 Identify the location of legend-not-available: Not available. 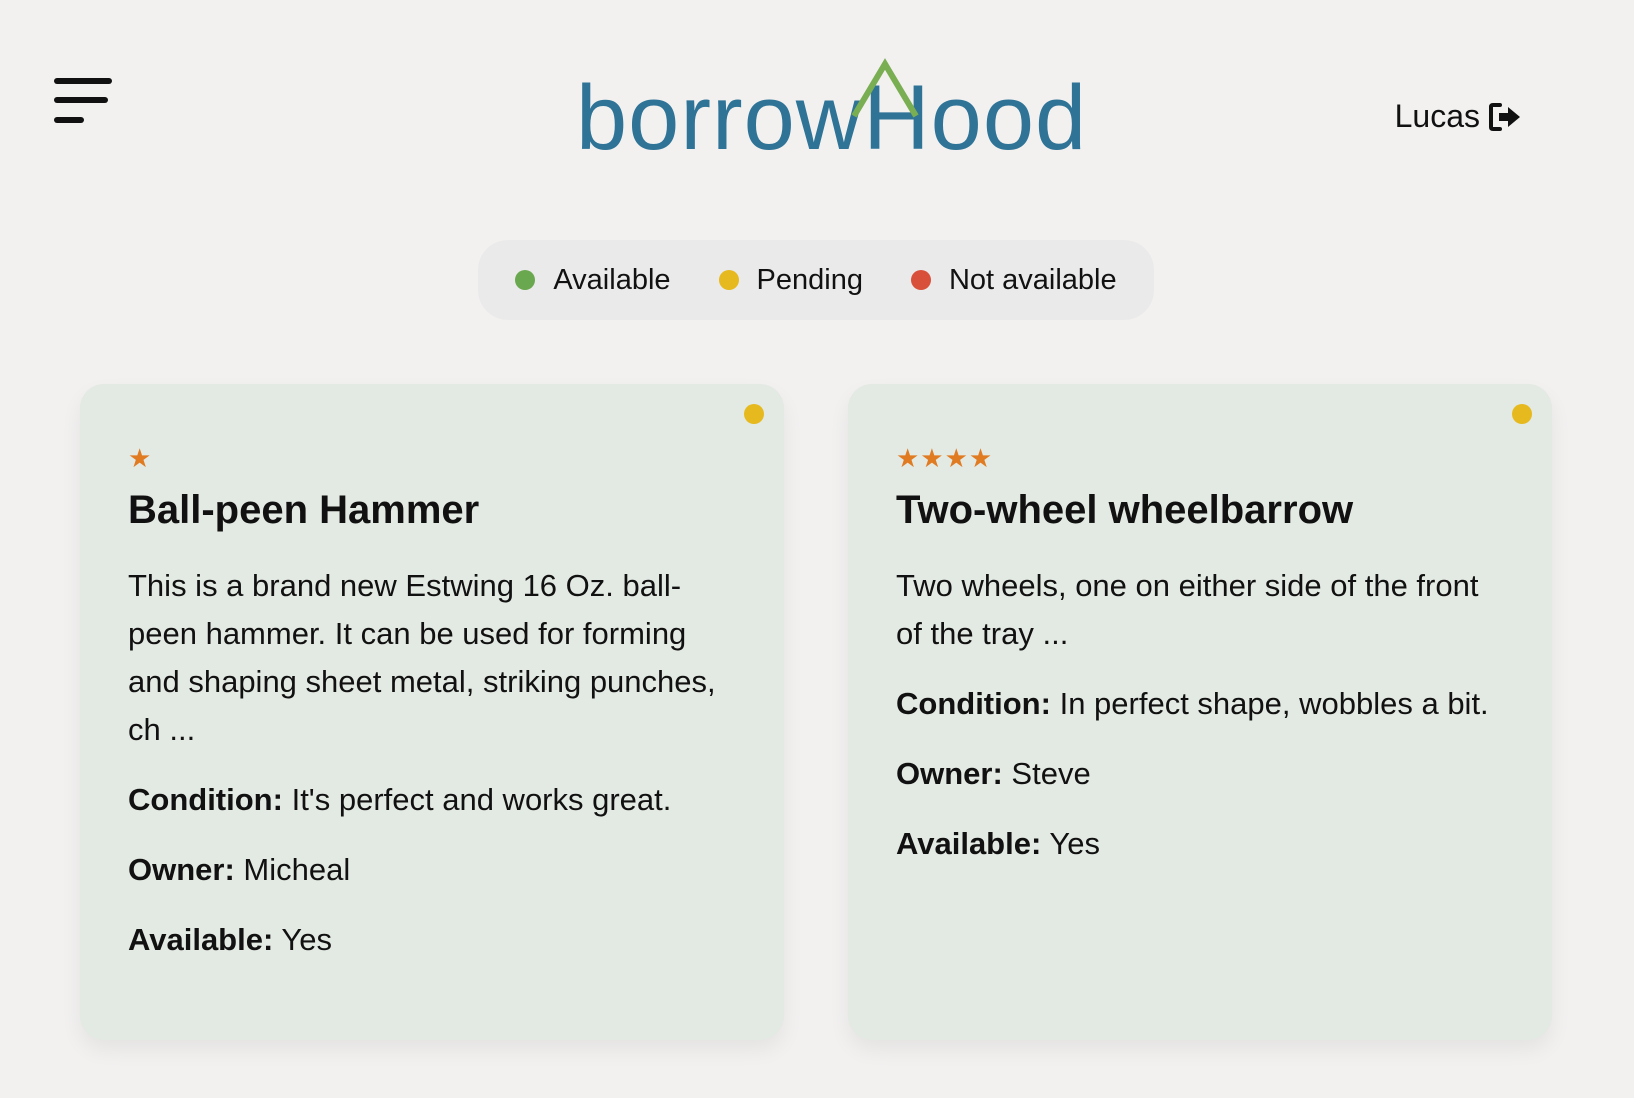
(1013, 280).